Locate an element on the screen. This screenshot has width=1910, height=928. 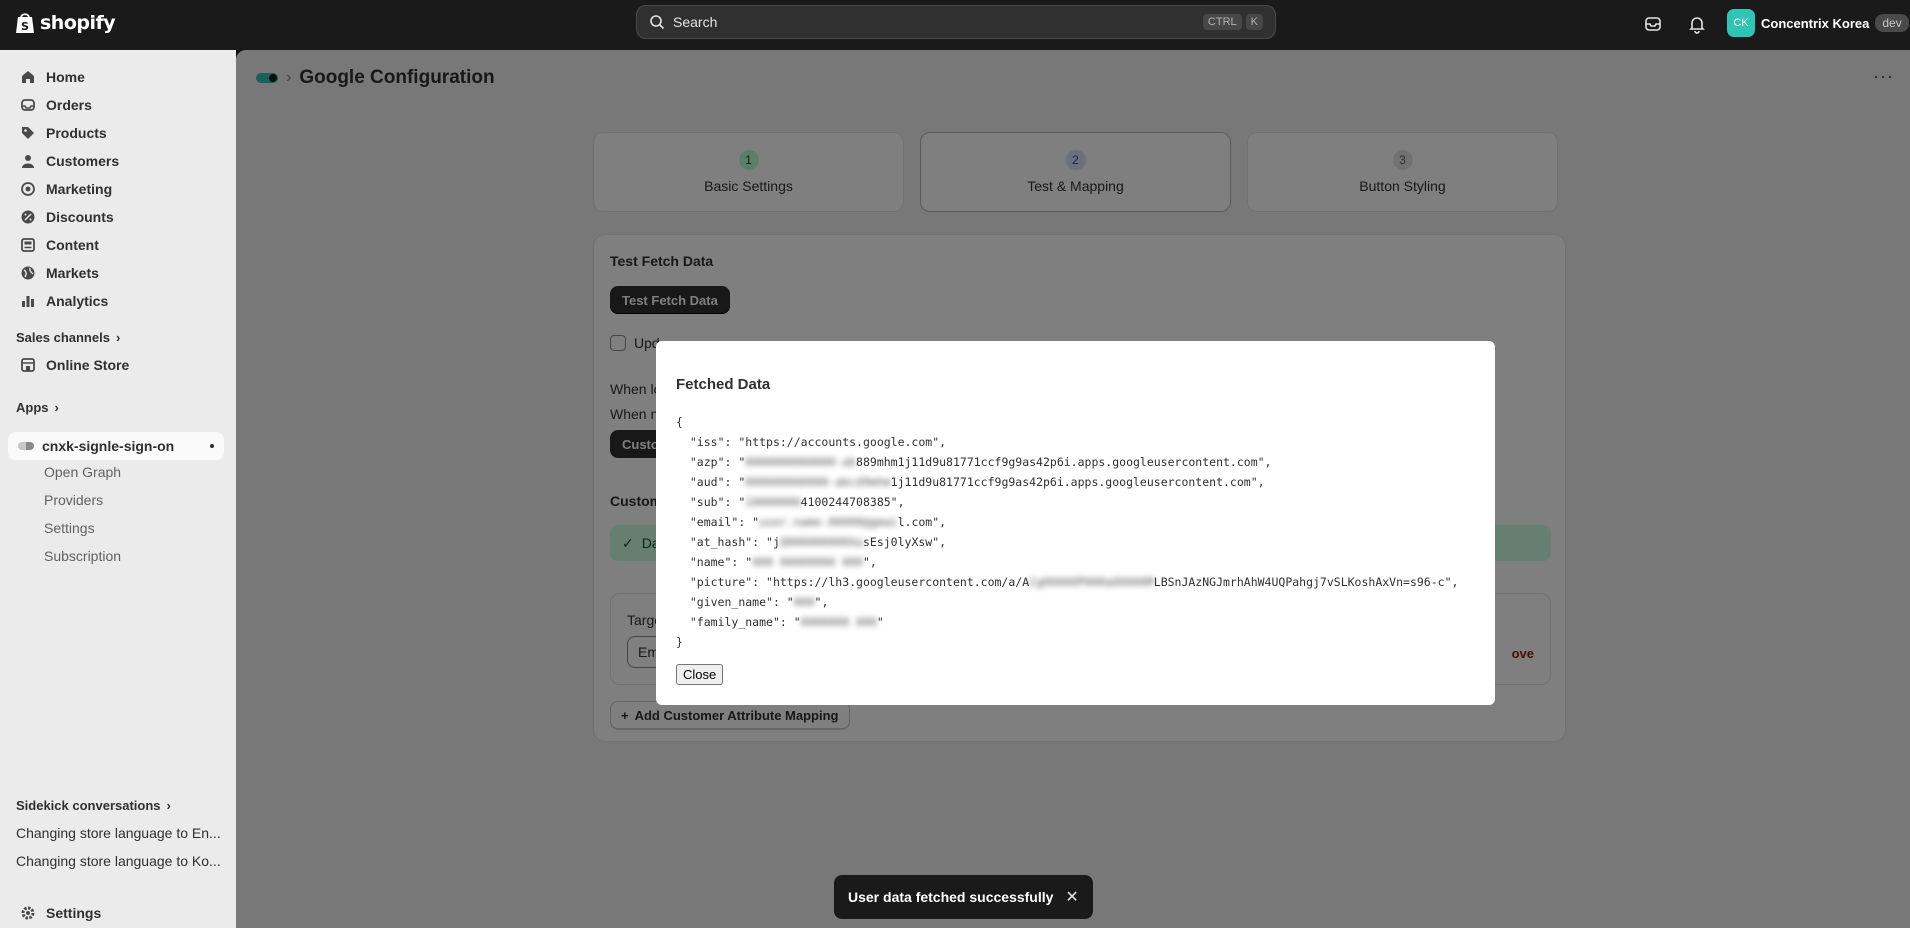
json-key: given_name is located at coordinates (731, 602).